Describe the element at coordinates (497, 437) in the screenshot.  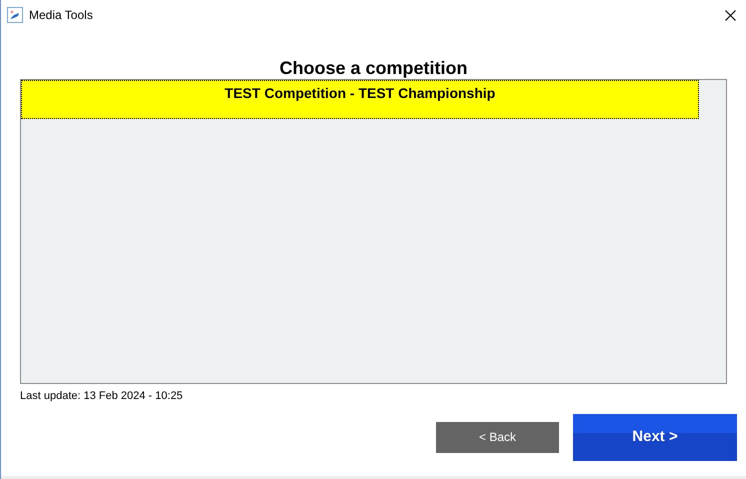
I see `back-button: < Back` at that location.